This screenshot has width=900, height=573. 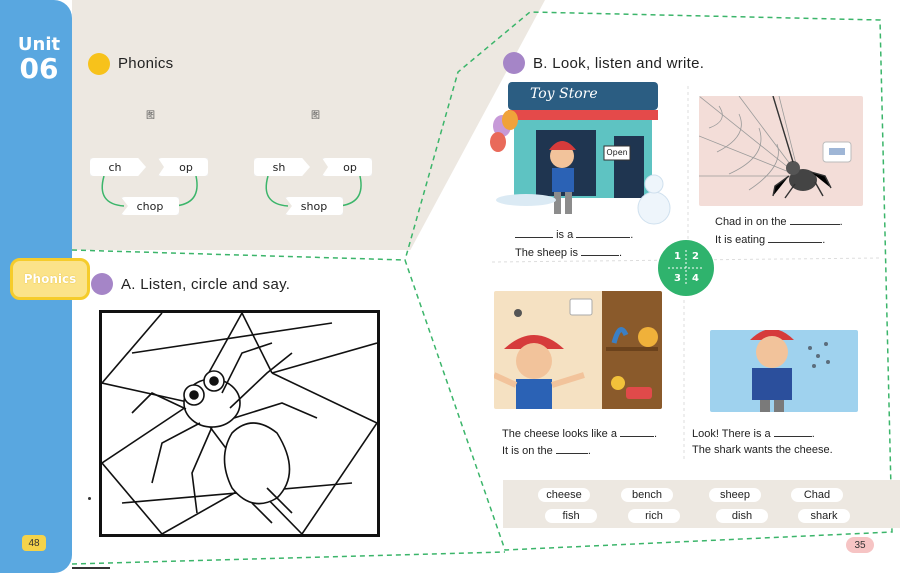 I want to click on web-icon, so click(x=775, y=147).